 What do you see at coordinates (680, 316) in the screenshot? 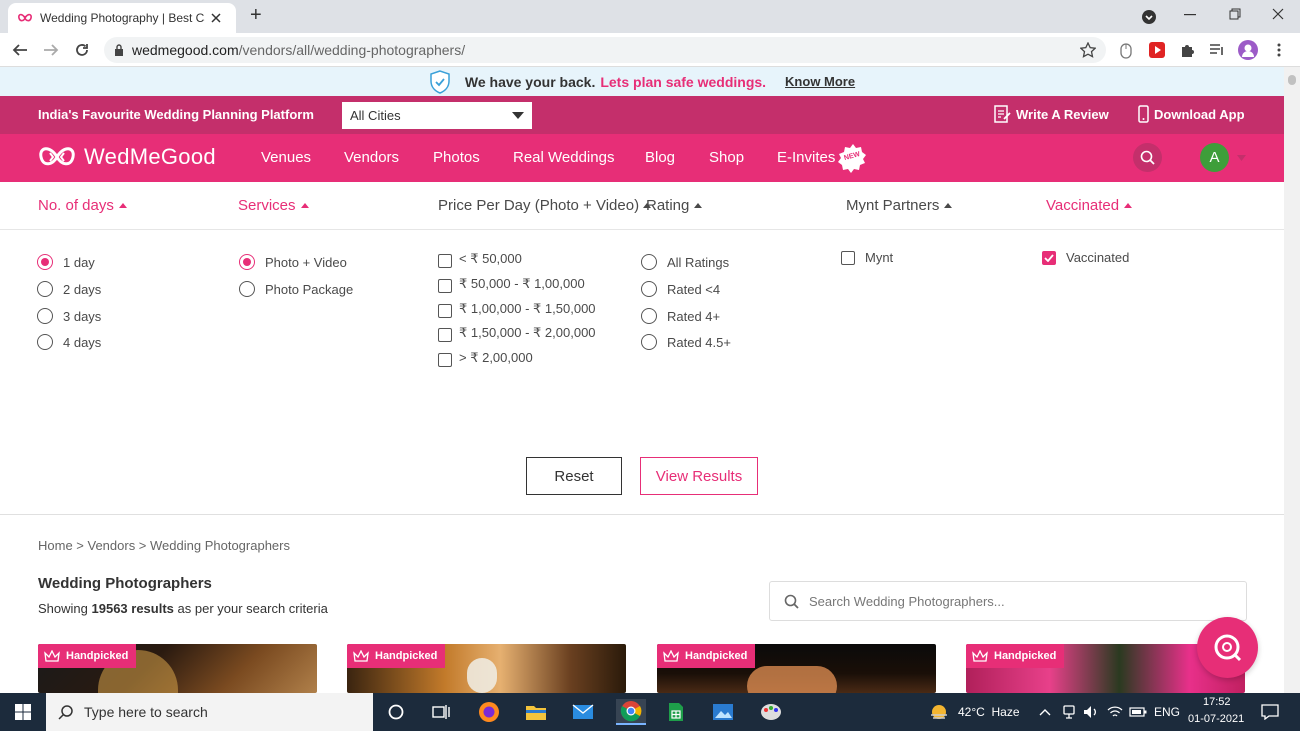
I see `rating-option-4-plus: Rated 4+` at bounding box center [680, 316].